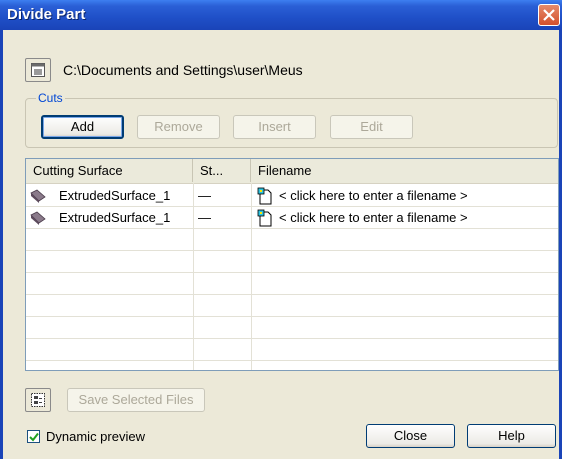 The image size is (562, 459). What do you see at coordinates (371, 127) in the screenshot?
I see `edit-button: Edit` at bounding box center [371, 127].